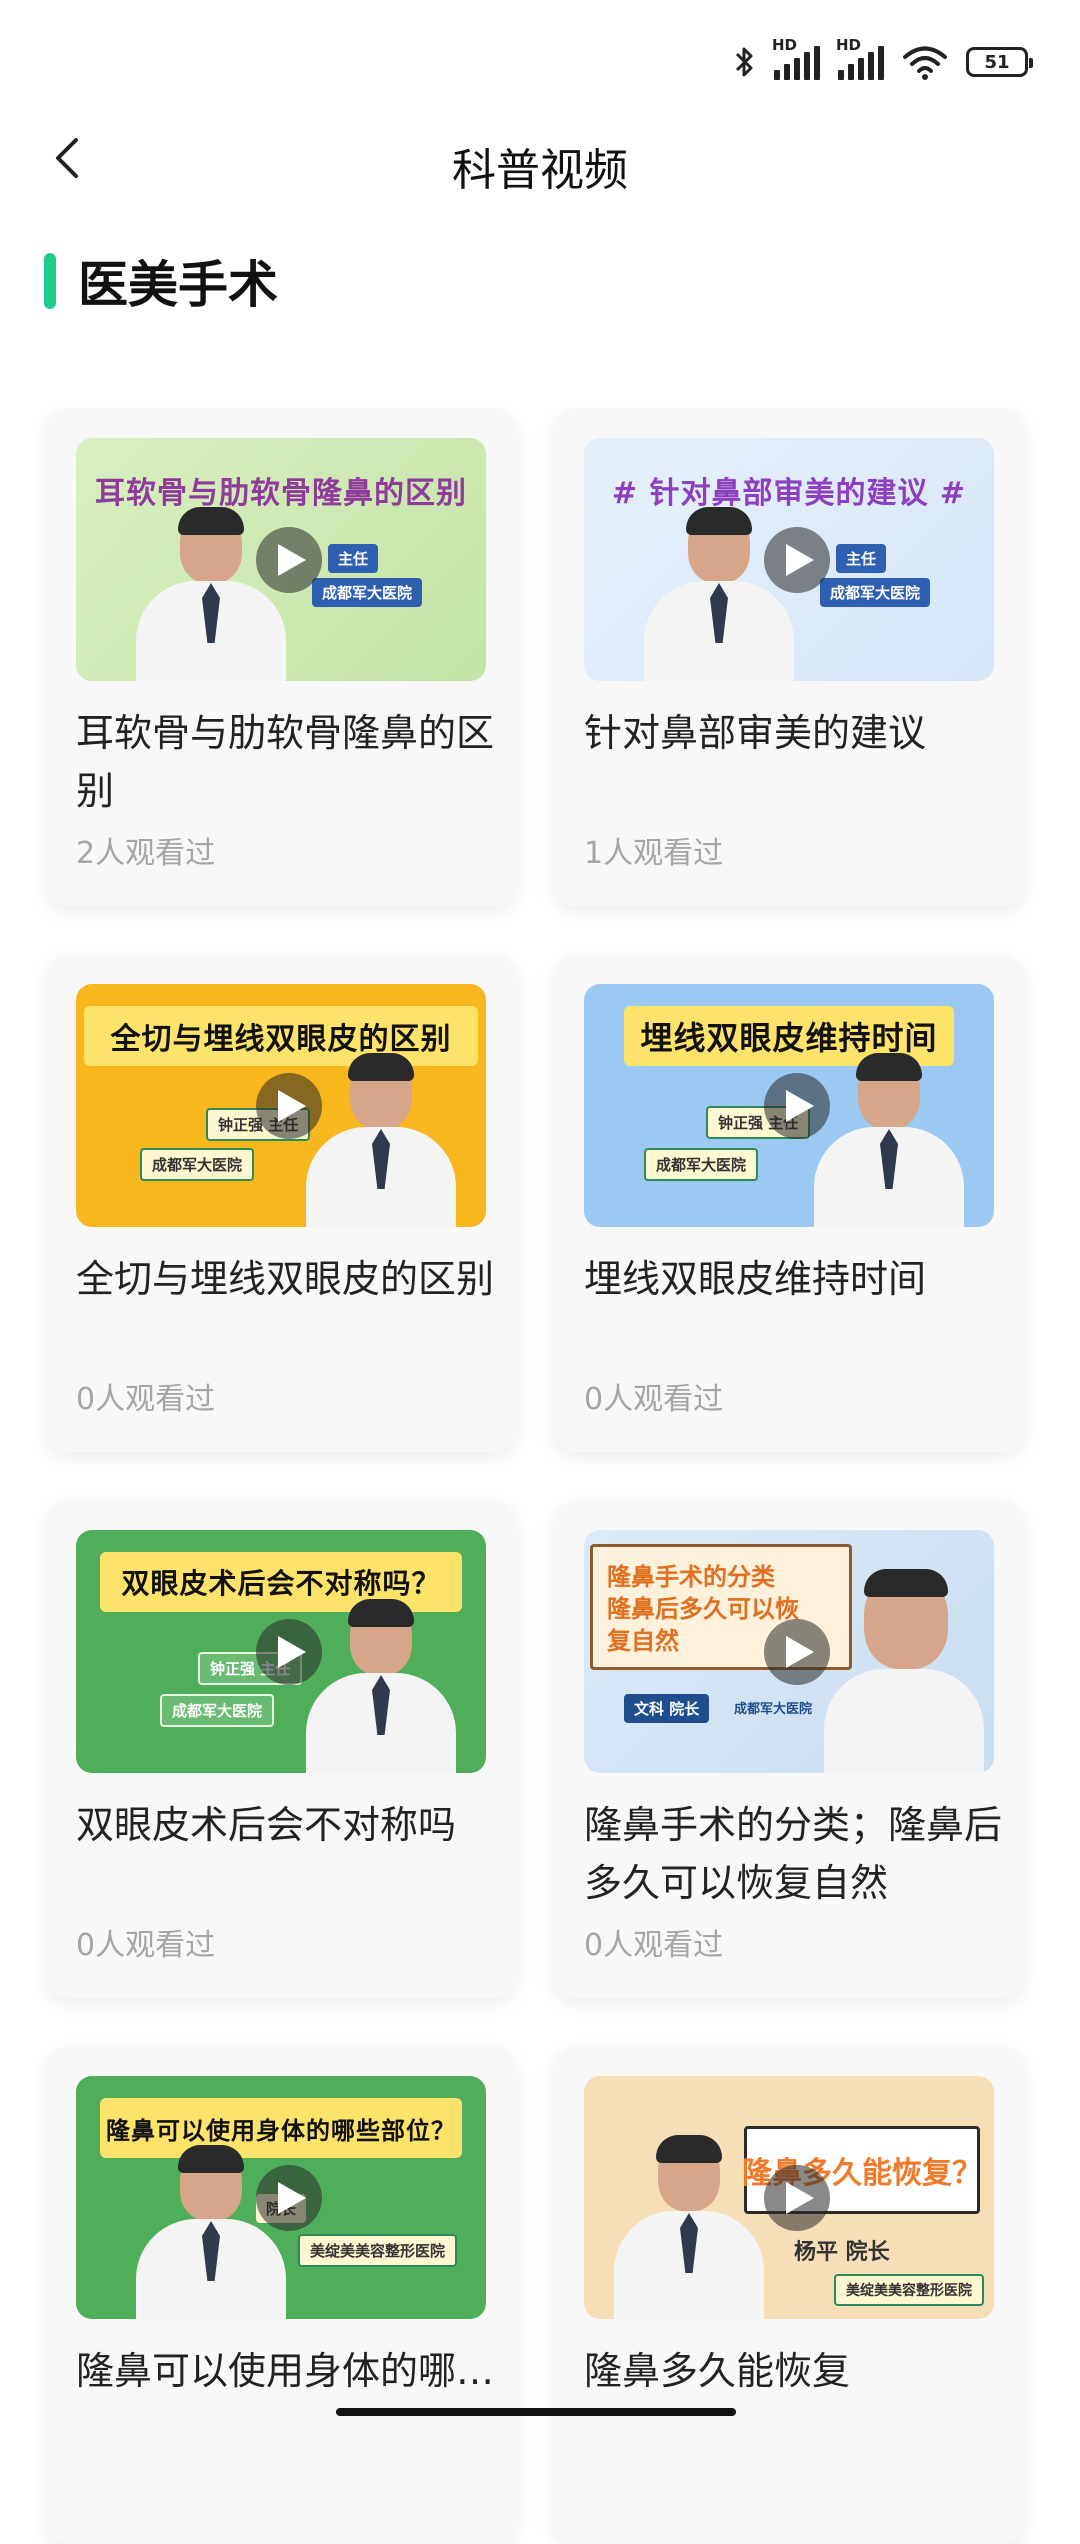 This screenshot has width=1080, height=2544. I want to click on video-title: 埋线双眼皮维持时间, so click(755, 1279).